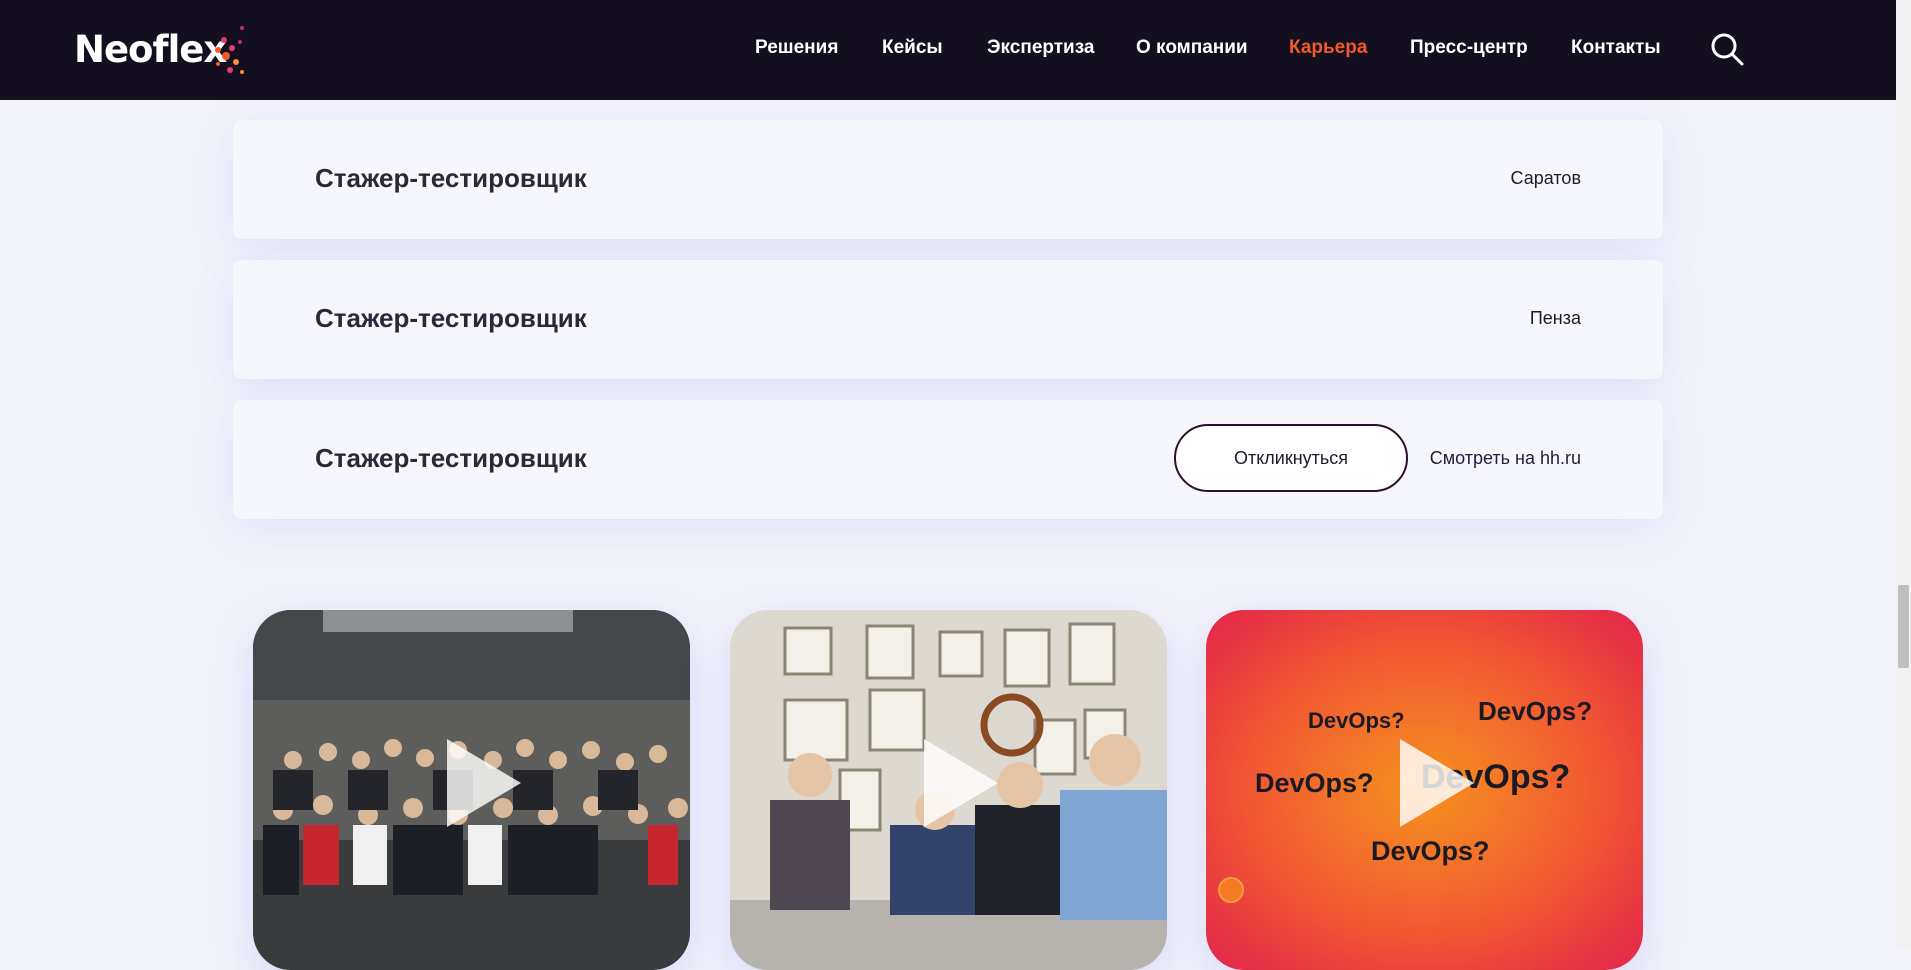 This screenshot has width=1911, height=970. What do you see at coordinates (1903, 626) in the screenshot?
I see `scrollbar-thumb` at bounding box center [1903, 626].